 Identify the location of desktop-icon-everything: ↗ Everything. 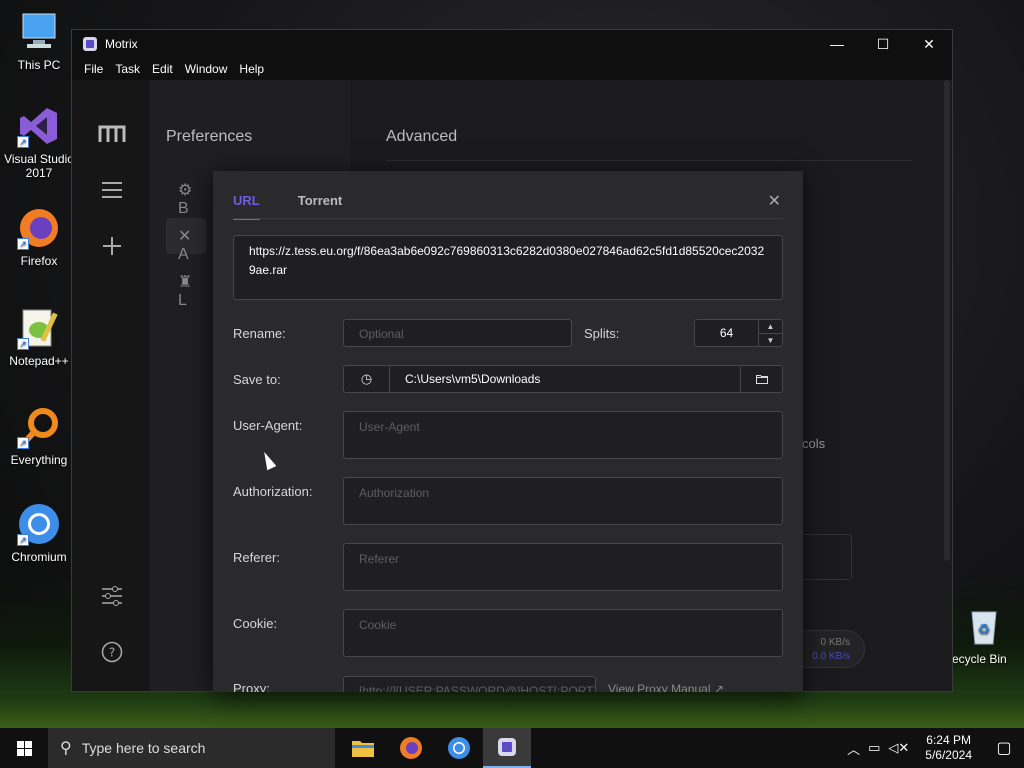
(39, 436).